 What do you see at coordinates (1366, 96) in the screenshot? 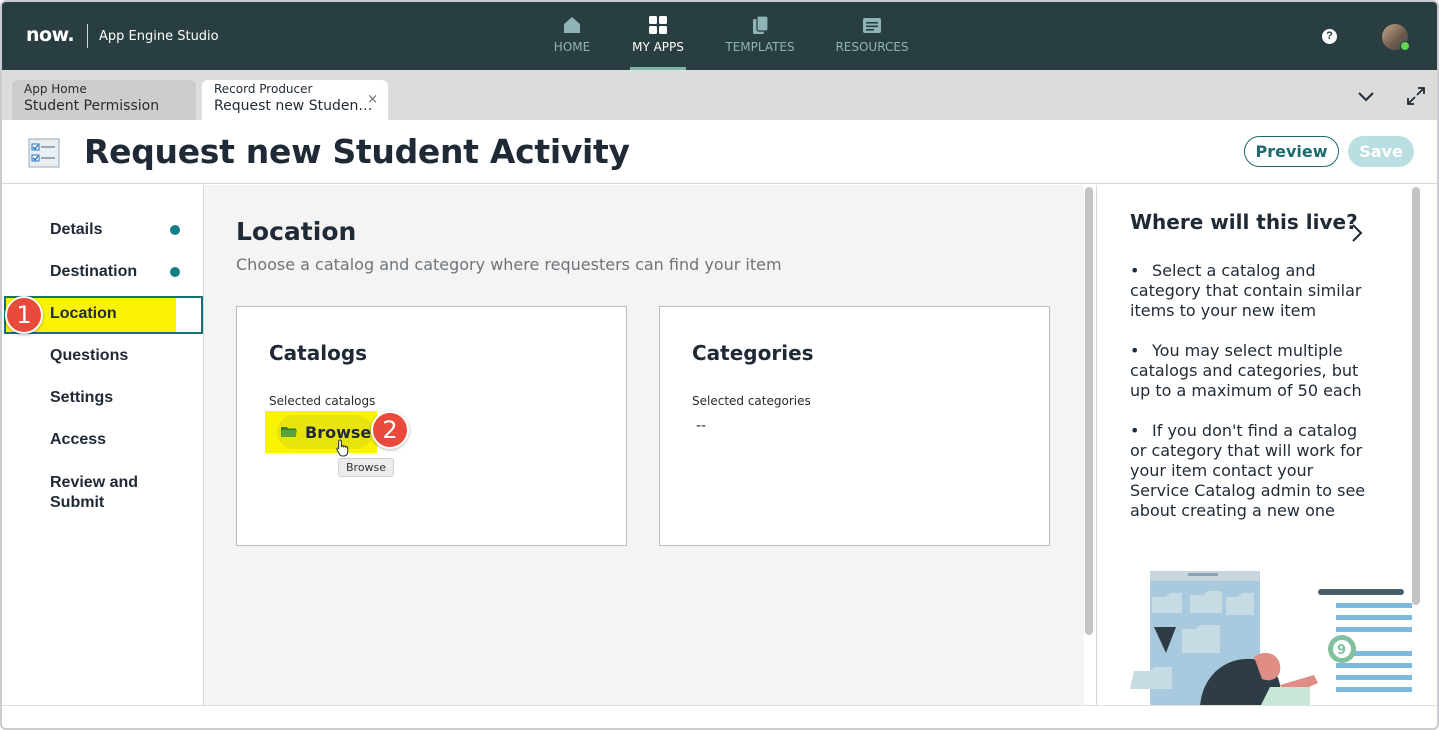
I see `chevron-down-icon` at bounding box center [1366, 96].